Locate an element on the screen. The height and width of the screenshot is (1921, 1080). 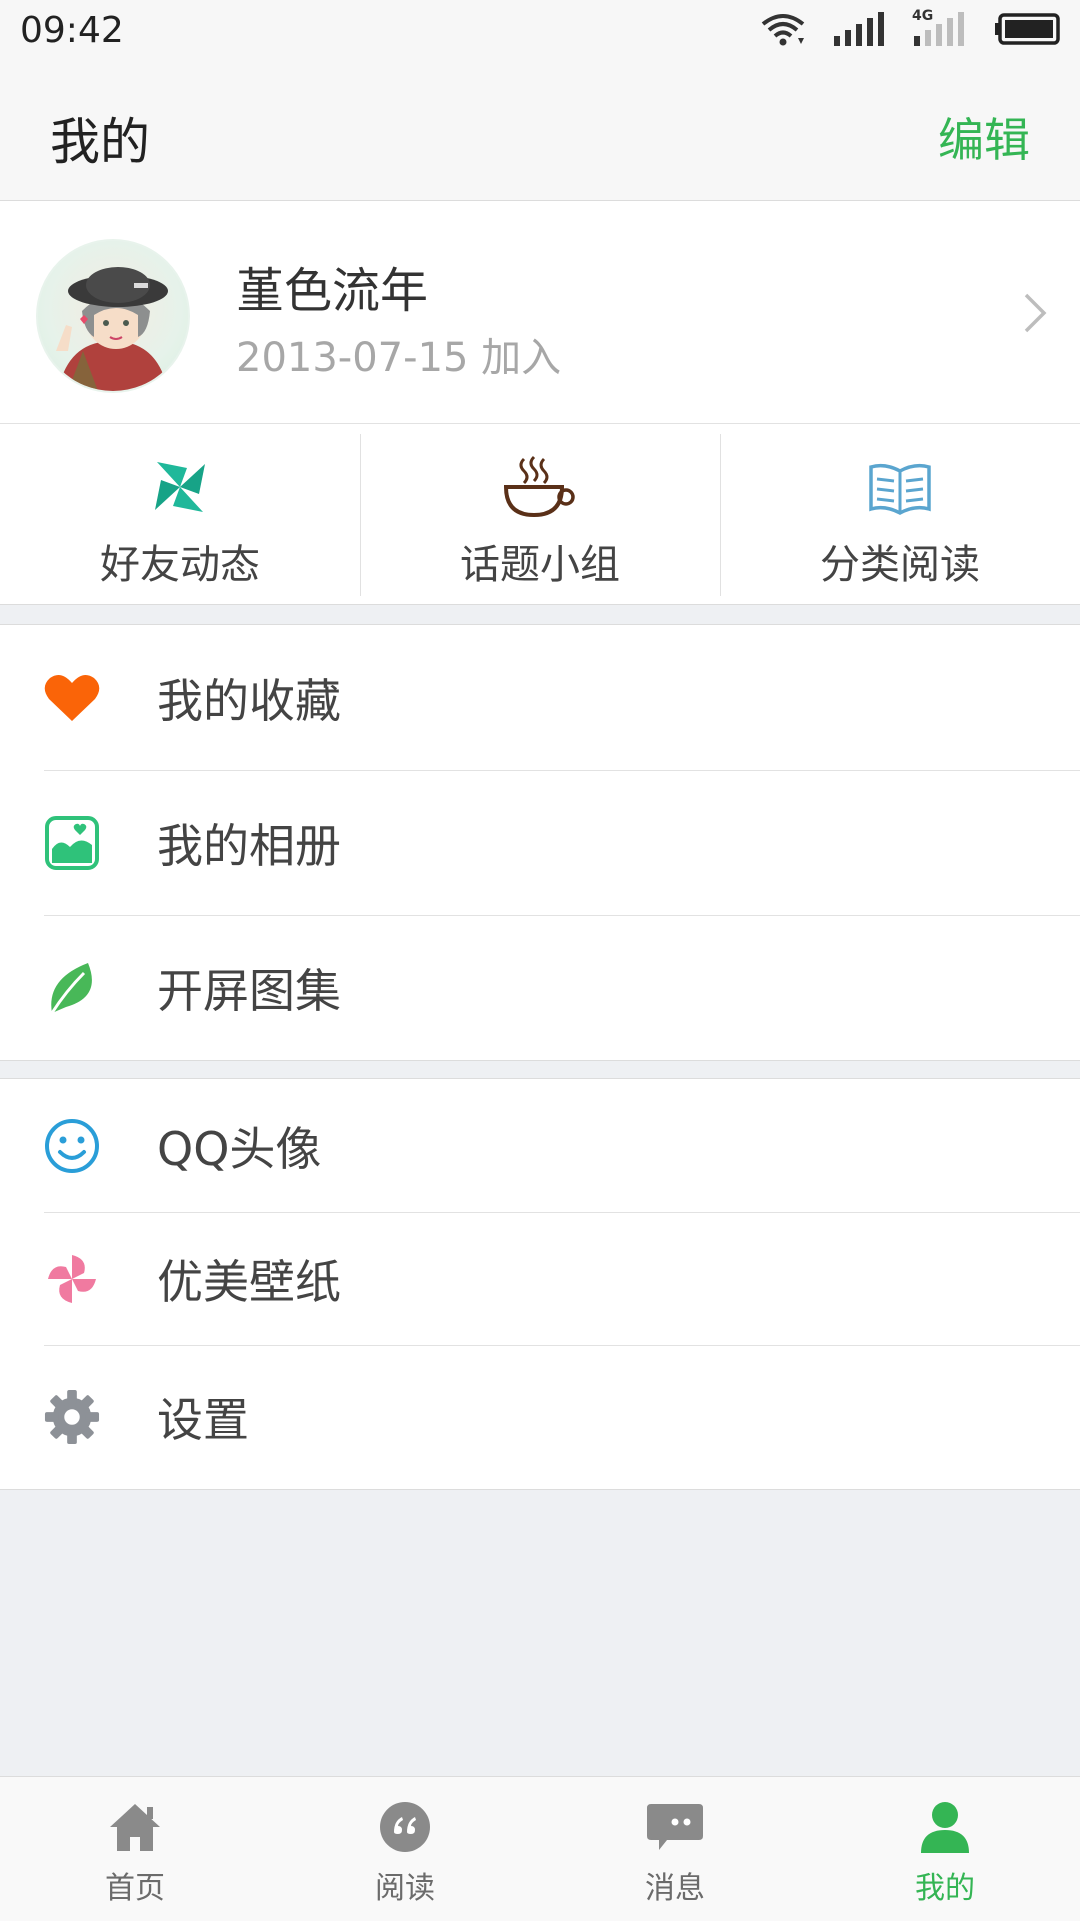
person-icon is located at coordinates (945, 1827).